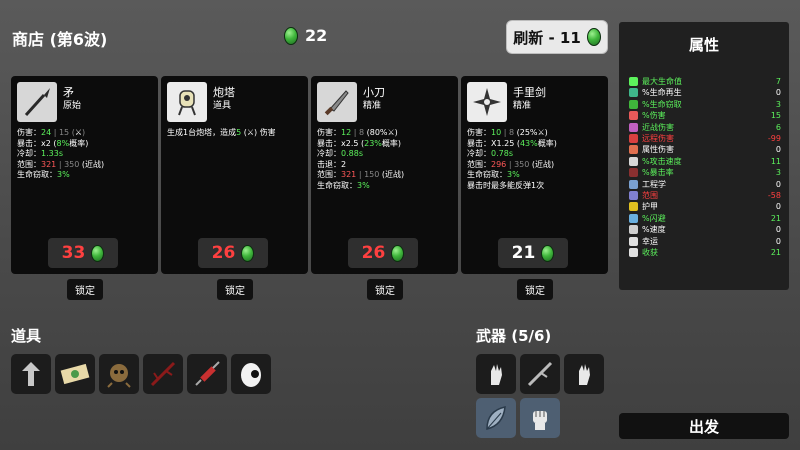 The image size is (800, 450). What do you see at coordinates (83, 253) in the screenshot?
I see `buy-button: 33` at bounding box center [83, 253].